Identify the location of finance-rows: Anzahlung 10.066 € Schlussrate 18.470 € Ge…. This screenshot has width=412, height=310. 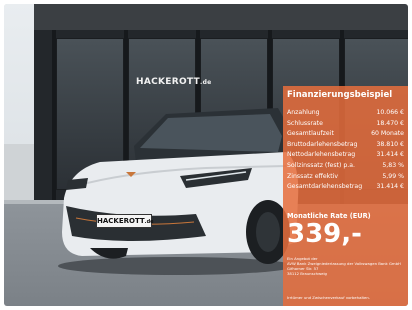
(345, 150).